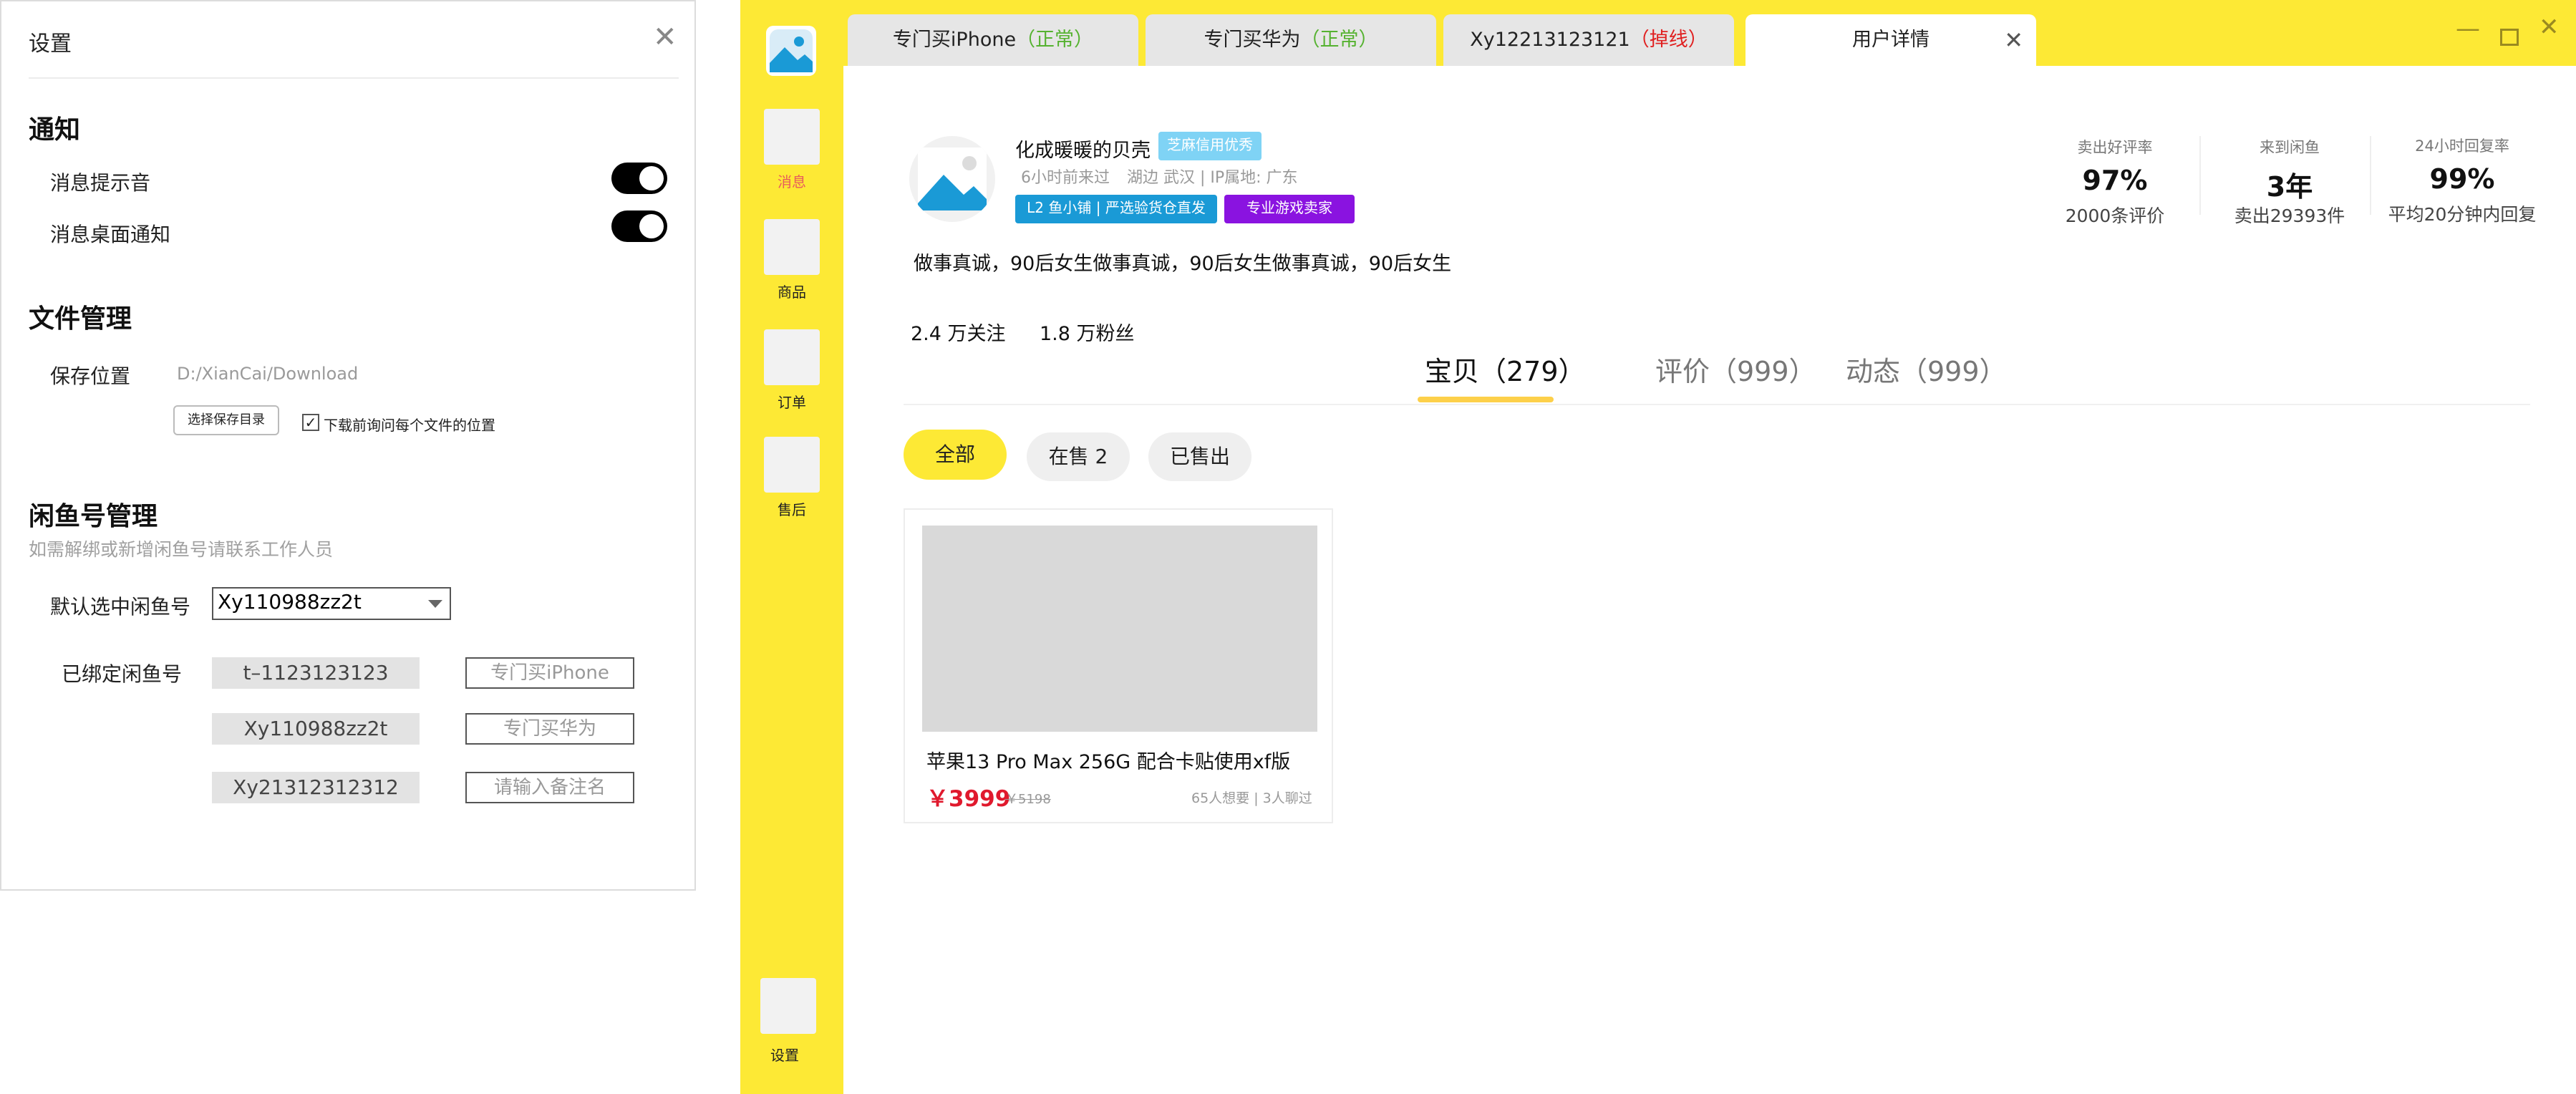 Image resolution: width=2576 pixels, height=1094 pixels. What do you see at coordinates (1083, 151) in the screenshot?
I see `user-name: 化成暖暖的贝壳` at bounding box center [1083, 151].